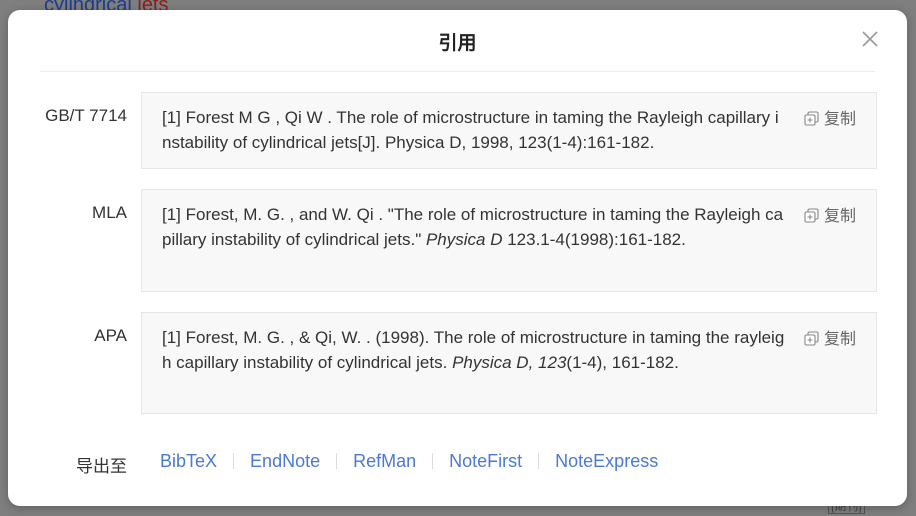 This screenshot has height=516, width=916. What do you see at coordinates (101, 466) in the screenshot?
I see `export-label: 导出至` at bounding box center [101, 466].